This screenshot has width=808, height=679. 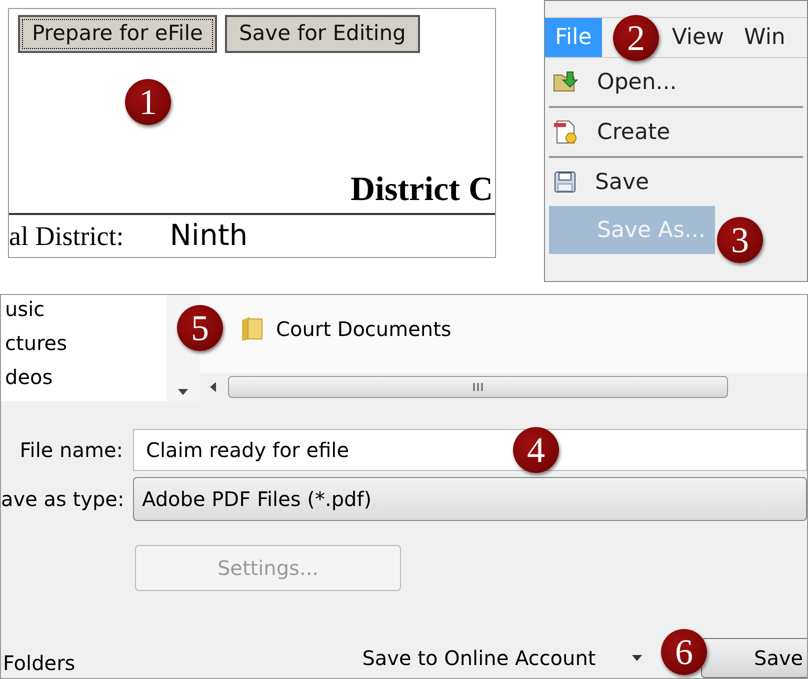 What do you see at coordinates (676, 182) in the screenshot?
I see `menu-item: Save` at bounding box center [676, 182].